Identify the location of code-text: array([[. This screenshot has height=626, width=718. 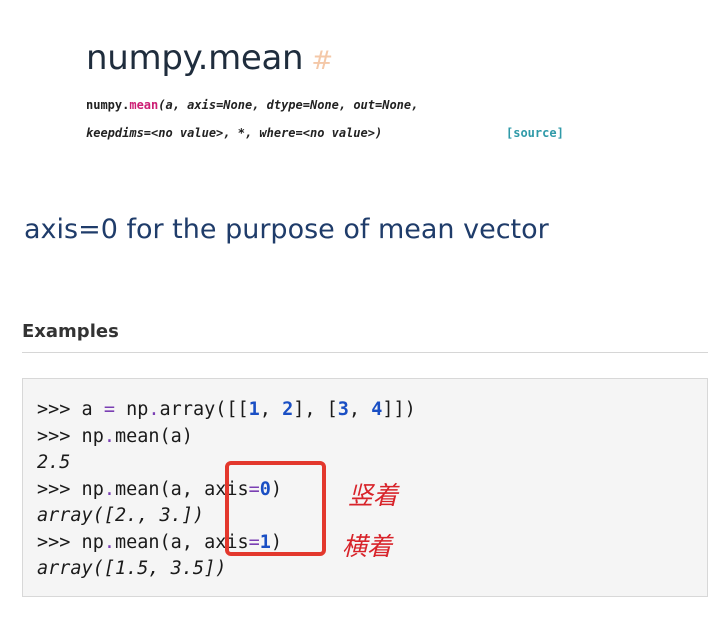
(204, 409).